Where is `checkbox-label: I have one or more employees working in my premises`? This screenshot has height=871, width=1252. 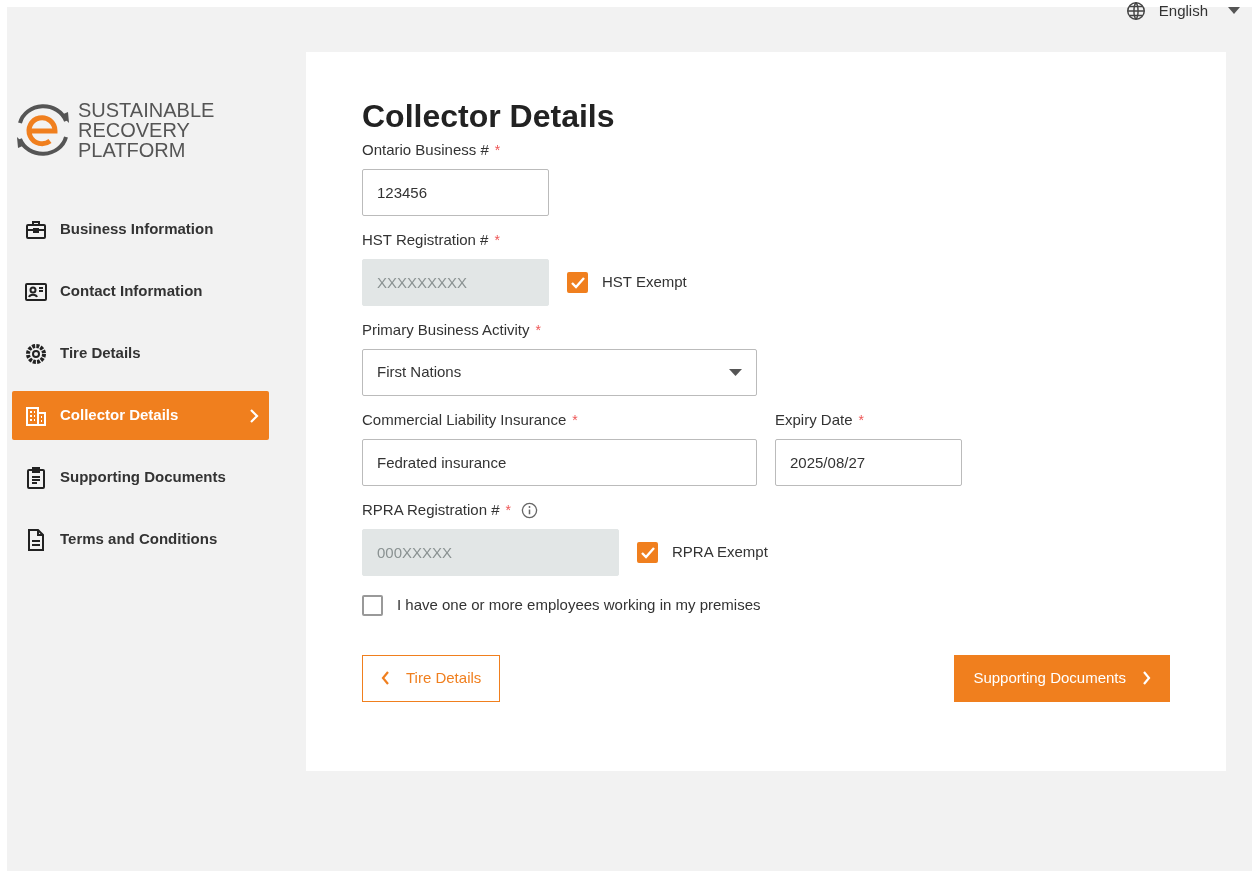
checkbox-label: I have one or more employees working in my premises is located at coordinates (579, 605).